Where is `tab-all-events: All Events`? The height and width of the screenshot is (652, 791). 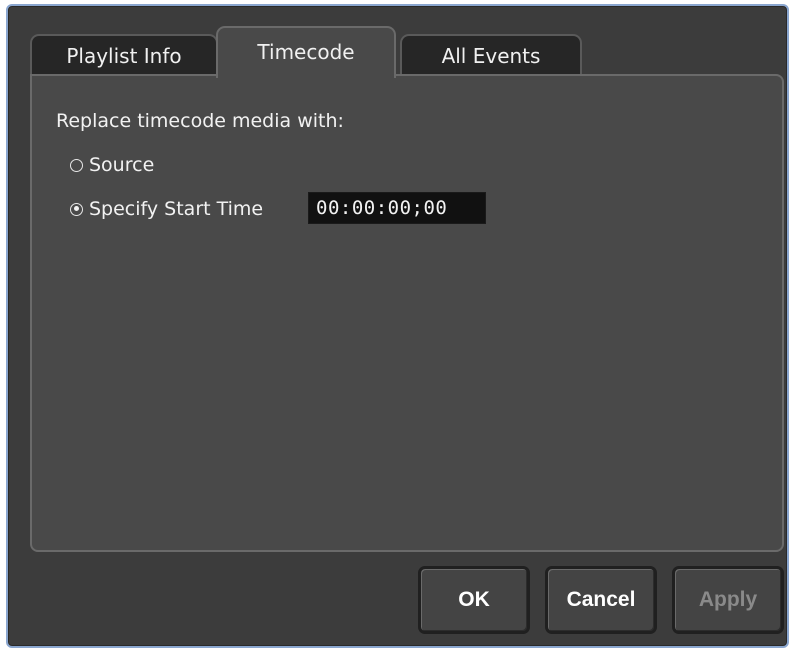 tab-all-events: All Events is located at coordinates (491, 56).